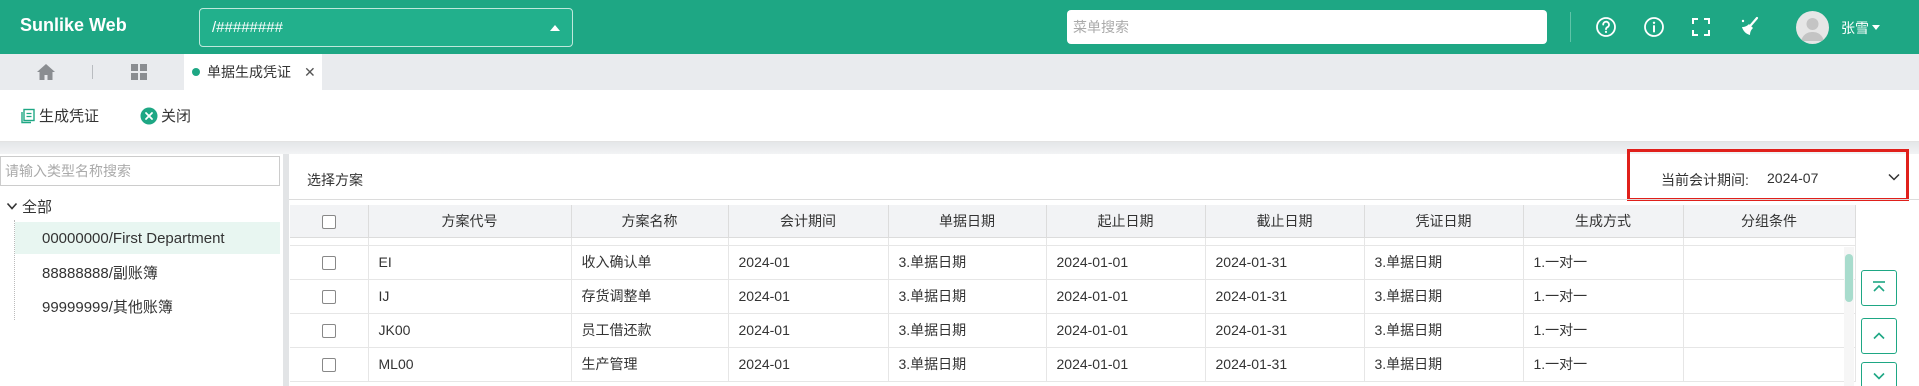 This screenshot has height=386, width=1919. I want to click on tab-label: 单据生成凭证, so click(249, 72).